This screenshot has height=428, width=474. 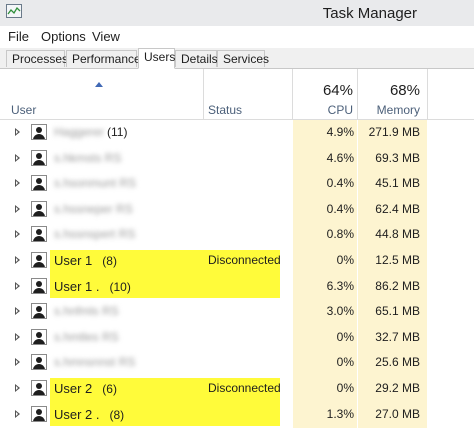 What do you see at coordinates (99, 84) in the screenshot?
I see `sort-ascending-icon` at bounding box center [99, 84].